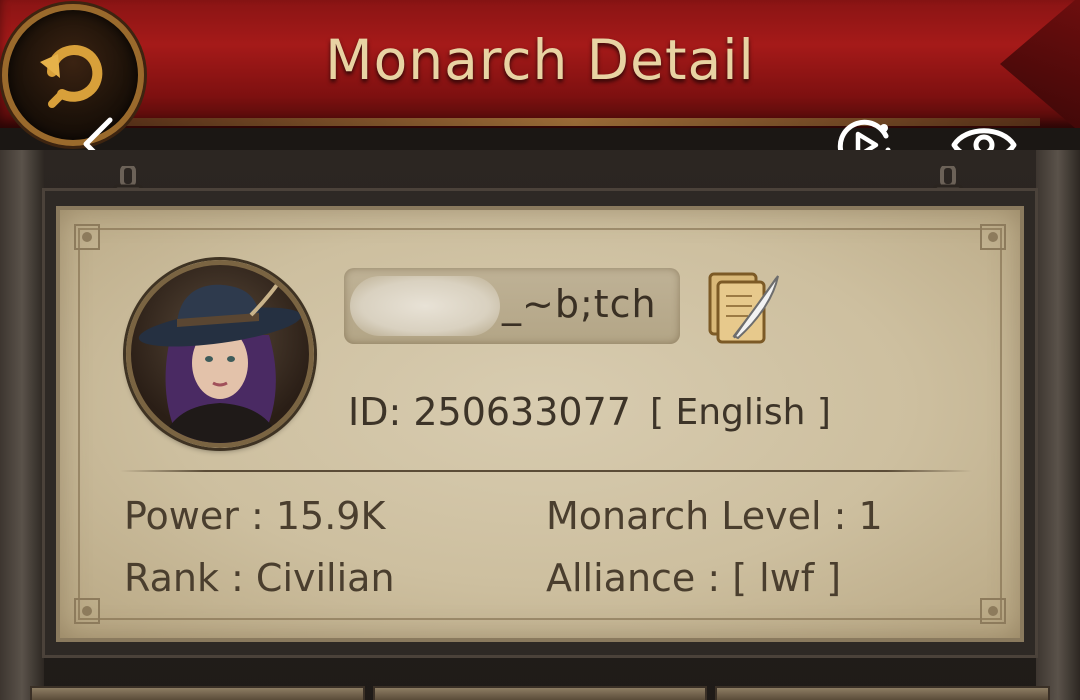 Image resolution: width=1080 pixels, height=700 pixels. I want to click on stat-power: Power : 15.9K, so click(255, 516).